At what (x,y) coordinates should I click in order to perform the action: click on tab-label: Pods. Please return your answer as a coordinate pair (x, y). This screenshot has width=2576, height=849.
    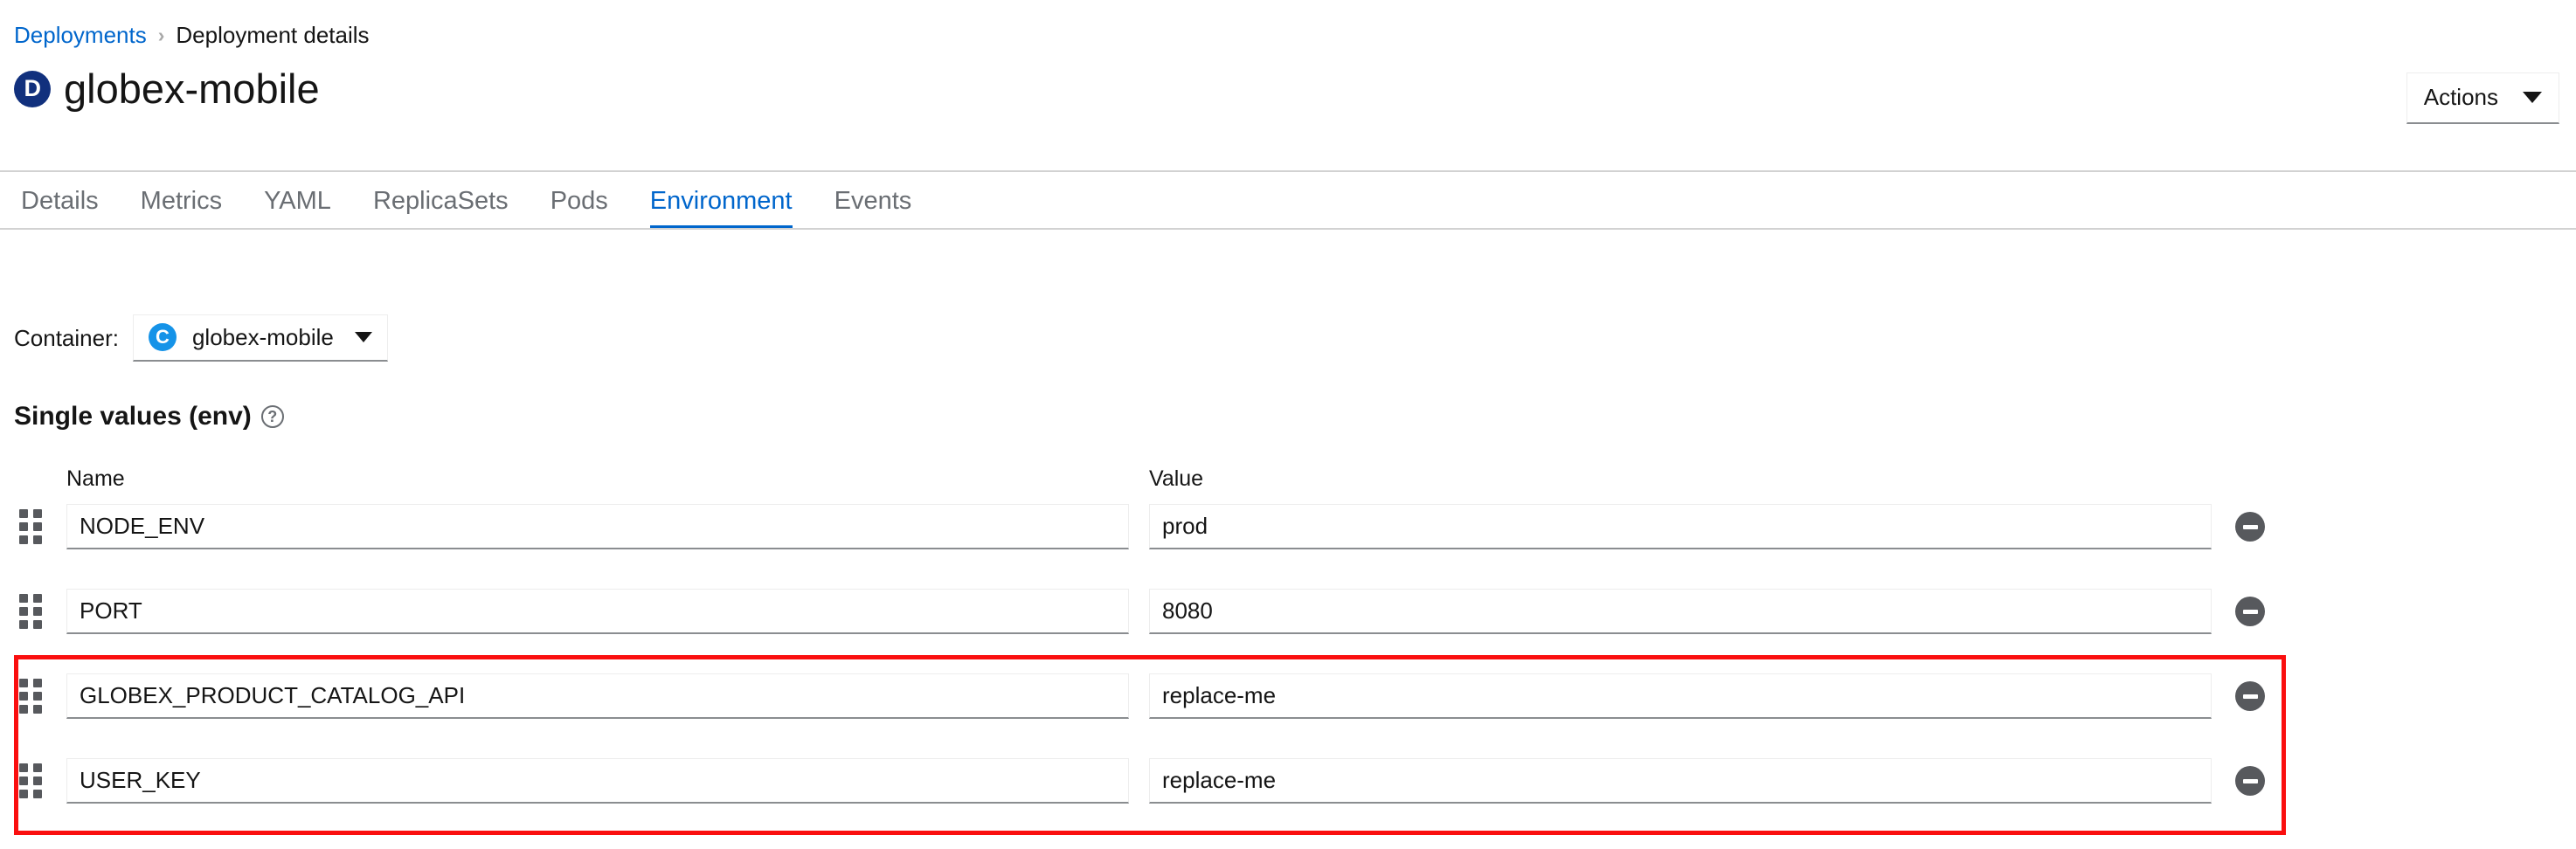
    Looking at the image, I should click on (579, 200).